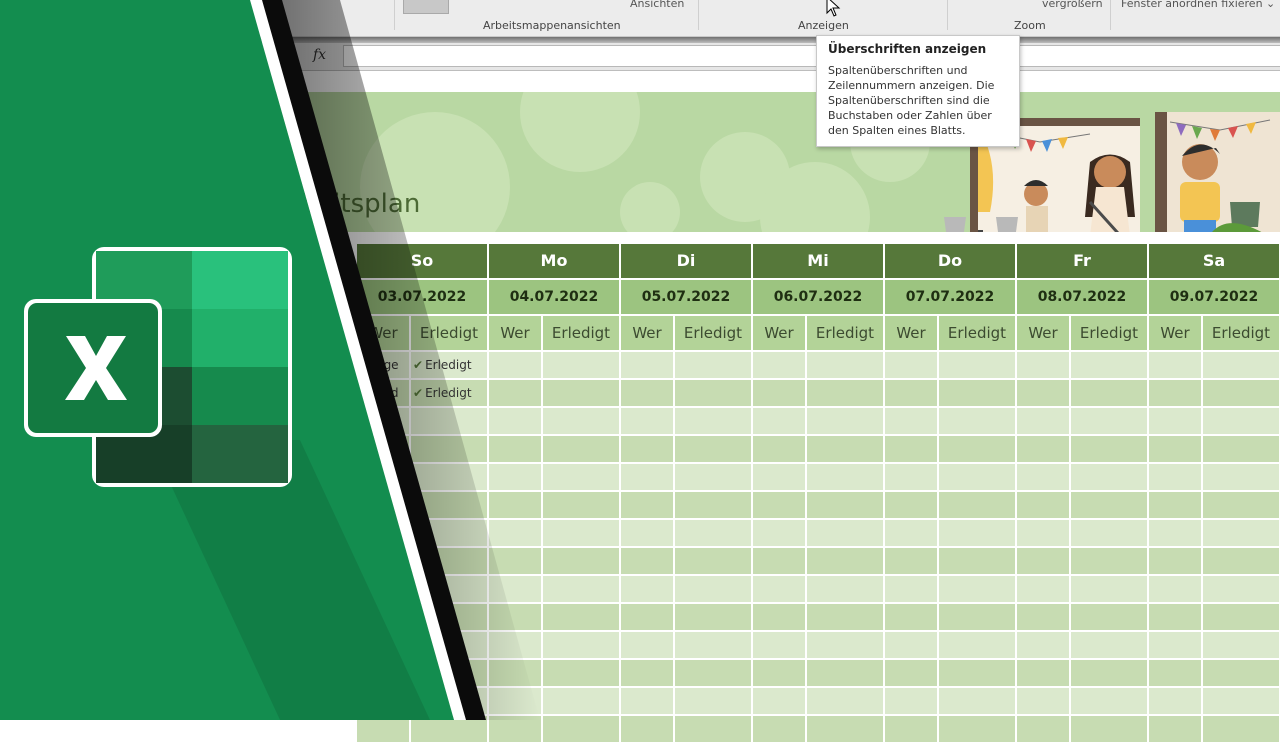  What do you see at coordinates (1082, 297) in the screenshot?
I see `date-header: 08.07.2022` at bounding box center [1082, 297].